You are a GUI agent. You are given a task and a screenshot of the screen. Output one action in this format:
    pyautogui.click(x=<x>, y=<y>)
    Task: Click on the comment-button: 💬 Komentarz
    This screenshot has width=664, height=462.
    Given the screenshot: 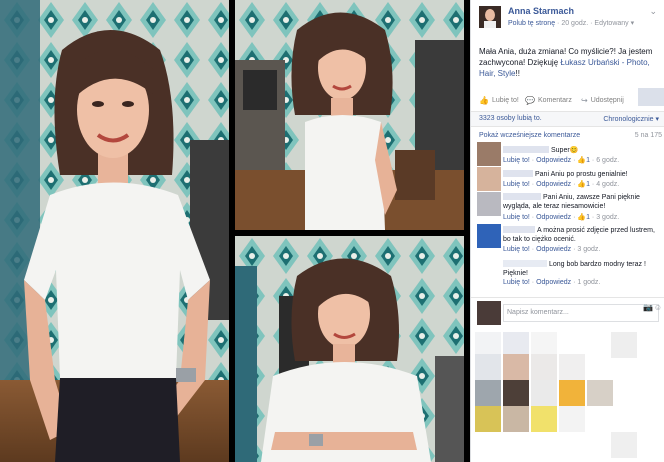 What is the action you would take?
    pyautogui.click(x=548, y=100)
    